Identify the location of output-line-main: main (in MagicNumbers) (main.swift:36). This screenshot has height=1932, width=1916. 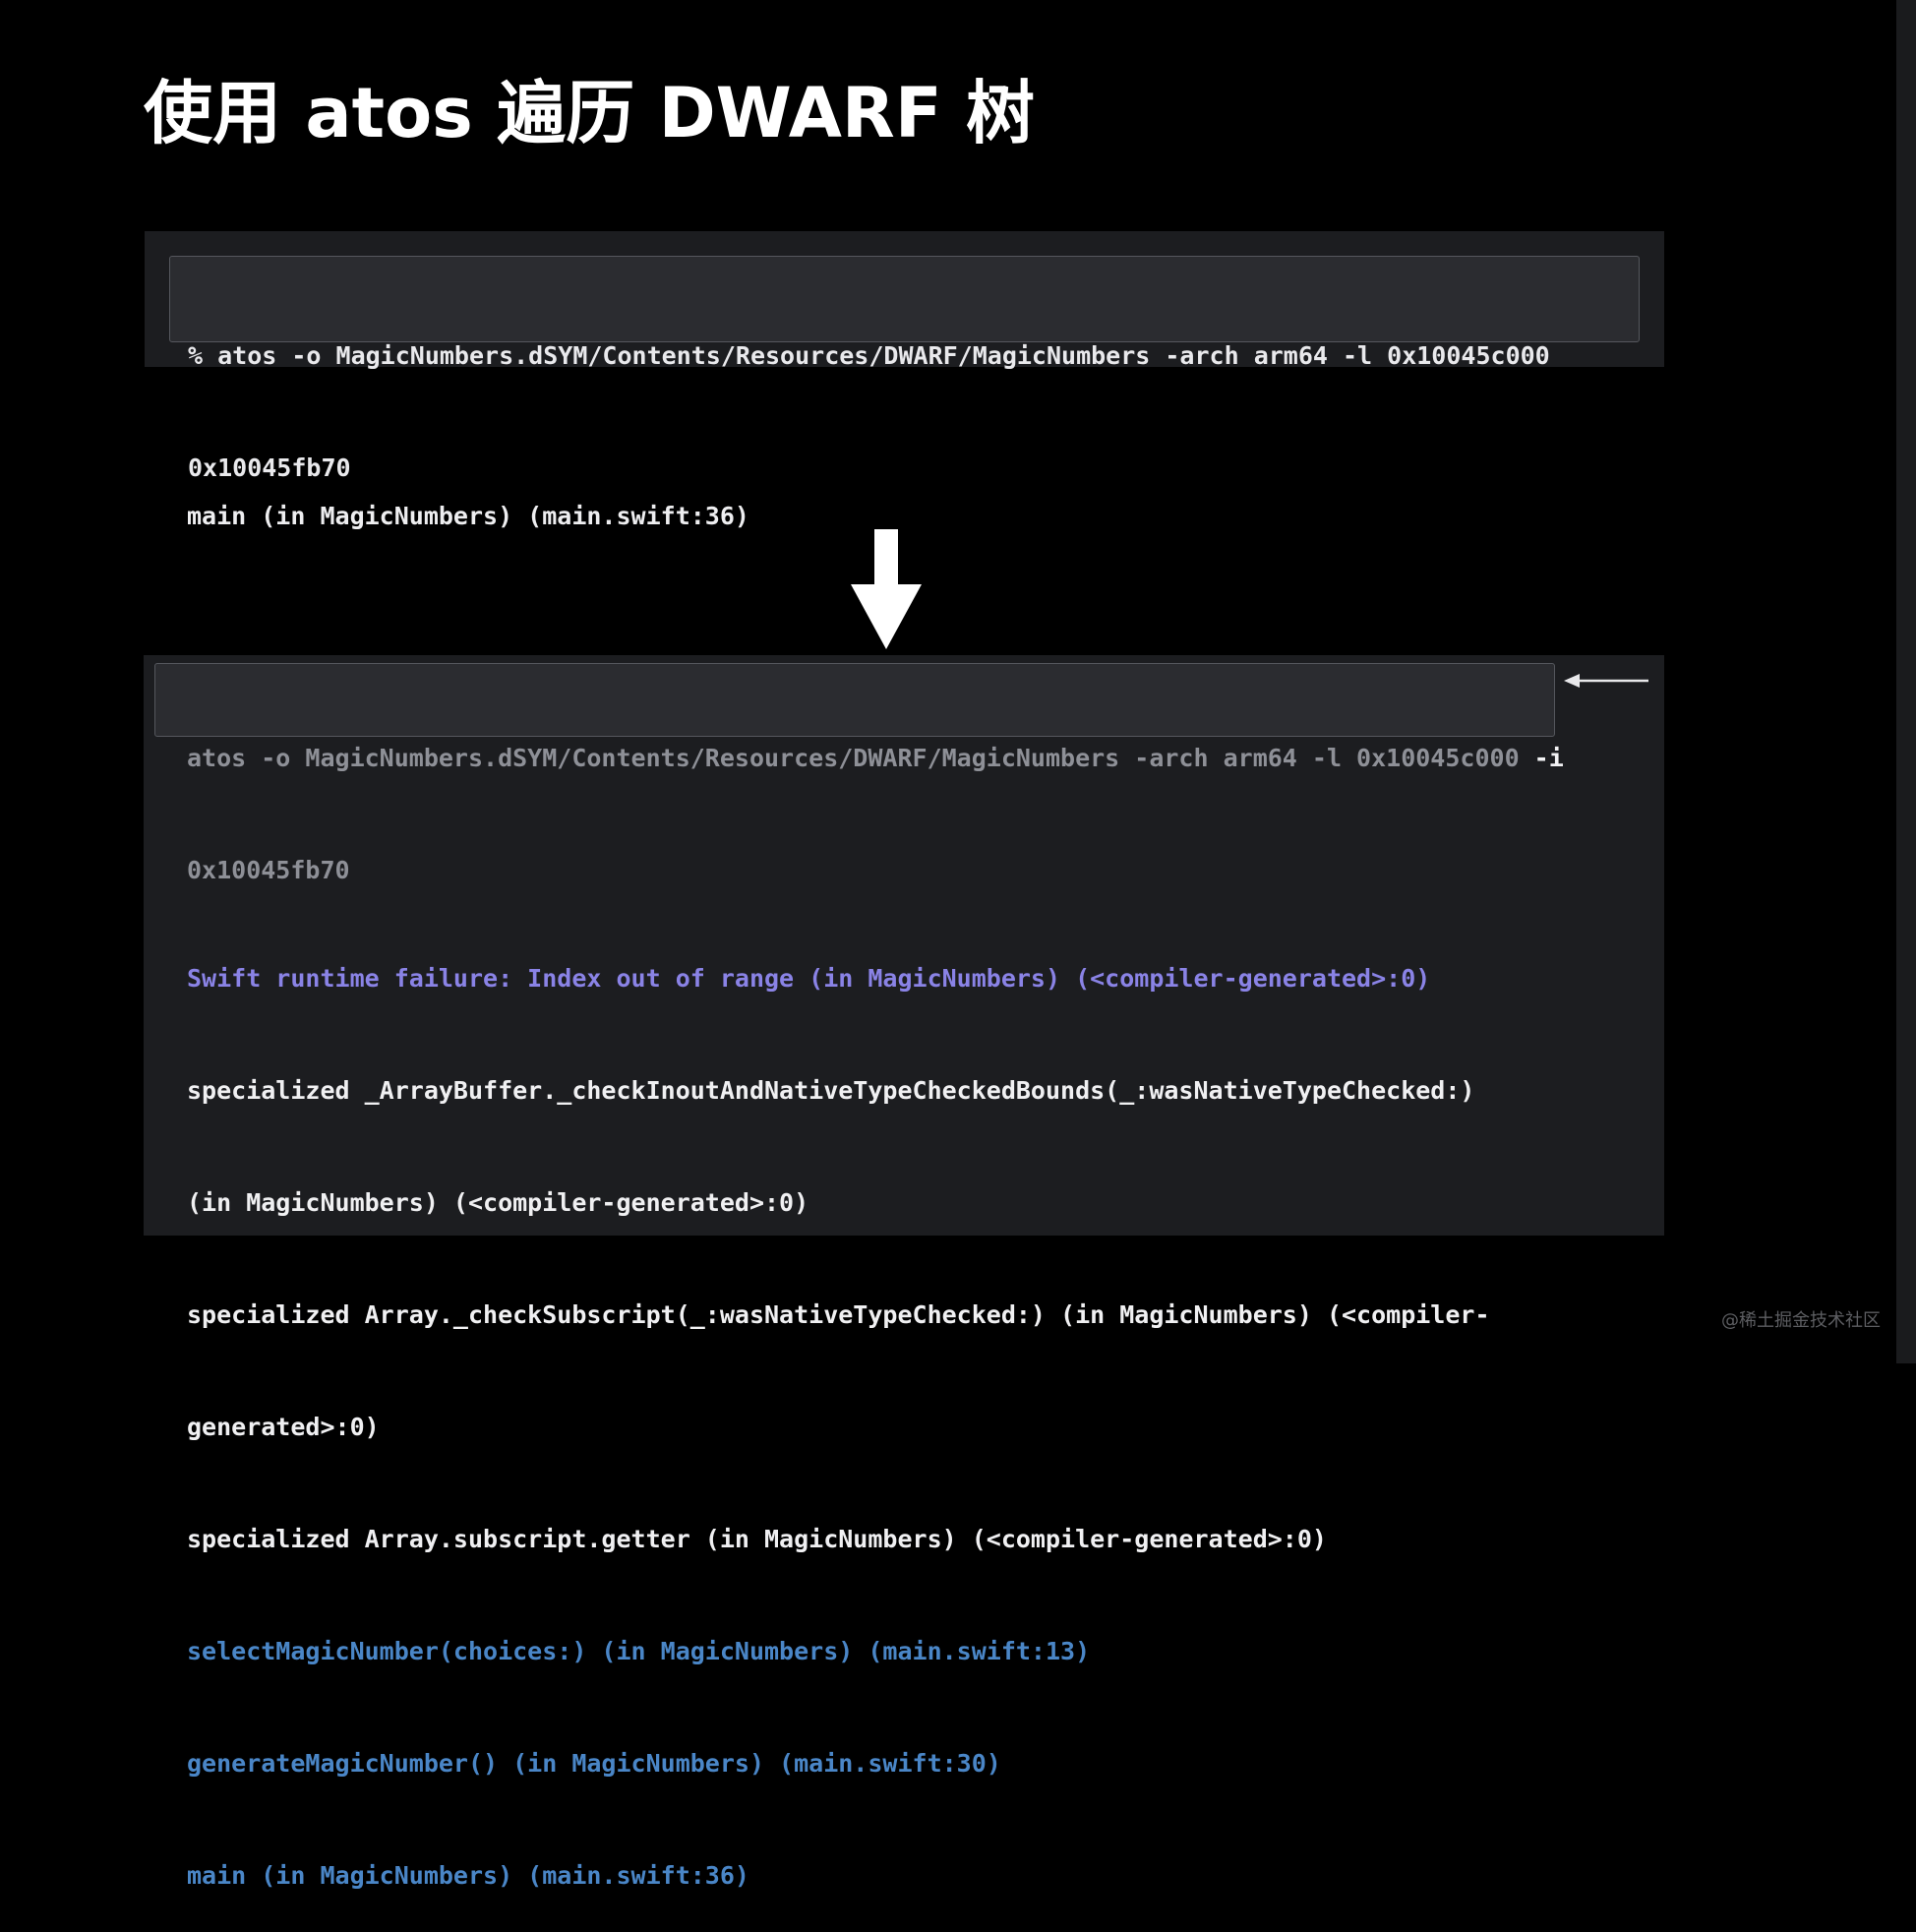
(468, 1875).